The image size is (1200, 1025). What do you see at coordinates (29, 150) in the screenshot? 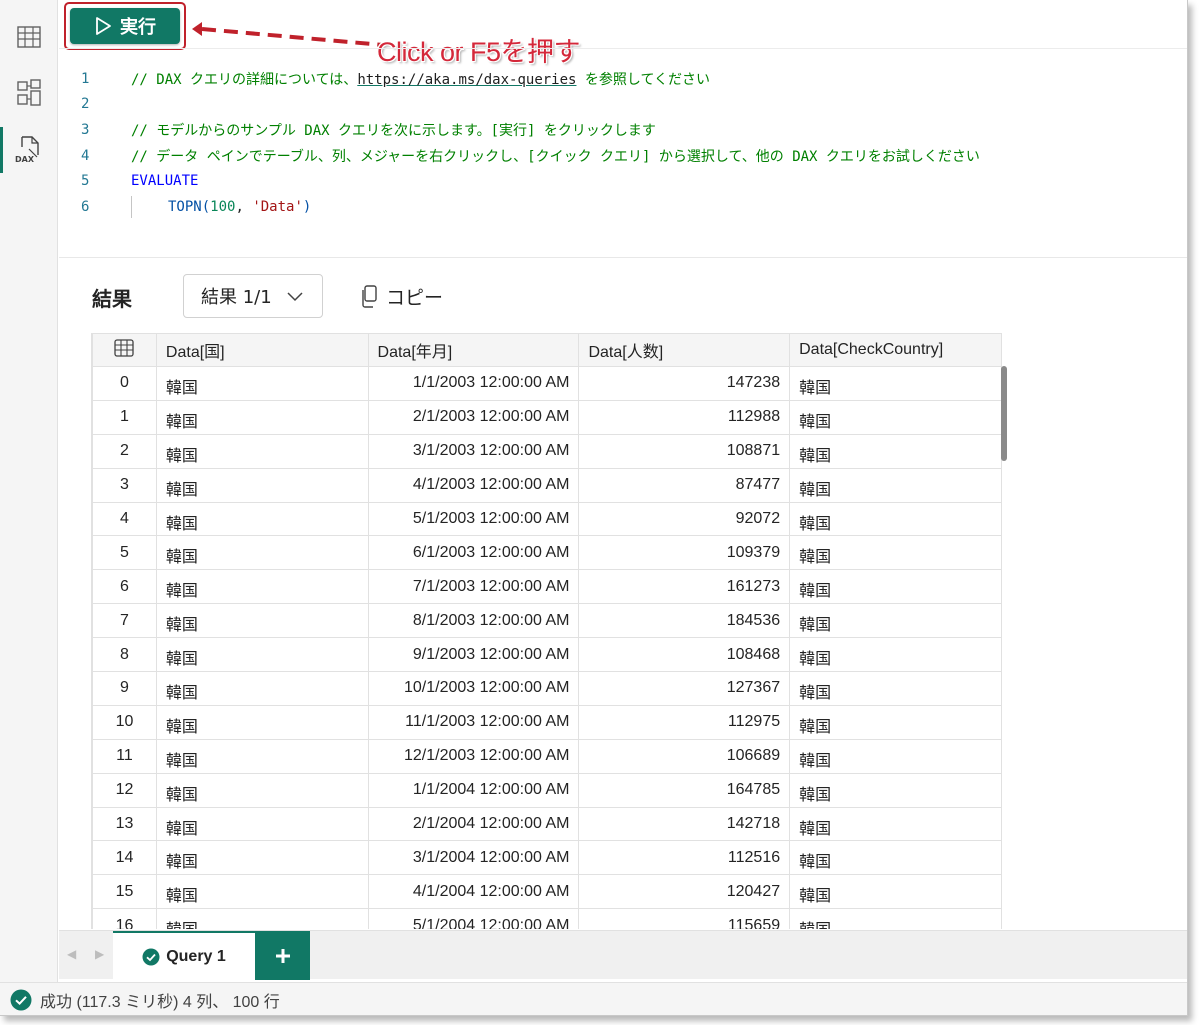
I see `rail-item-dax-query-view: DAX` at bounding box center [29, 150].